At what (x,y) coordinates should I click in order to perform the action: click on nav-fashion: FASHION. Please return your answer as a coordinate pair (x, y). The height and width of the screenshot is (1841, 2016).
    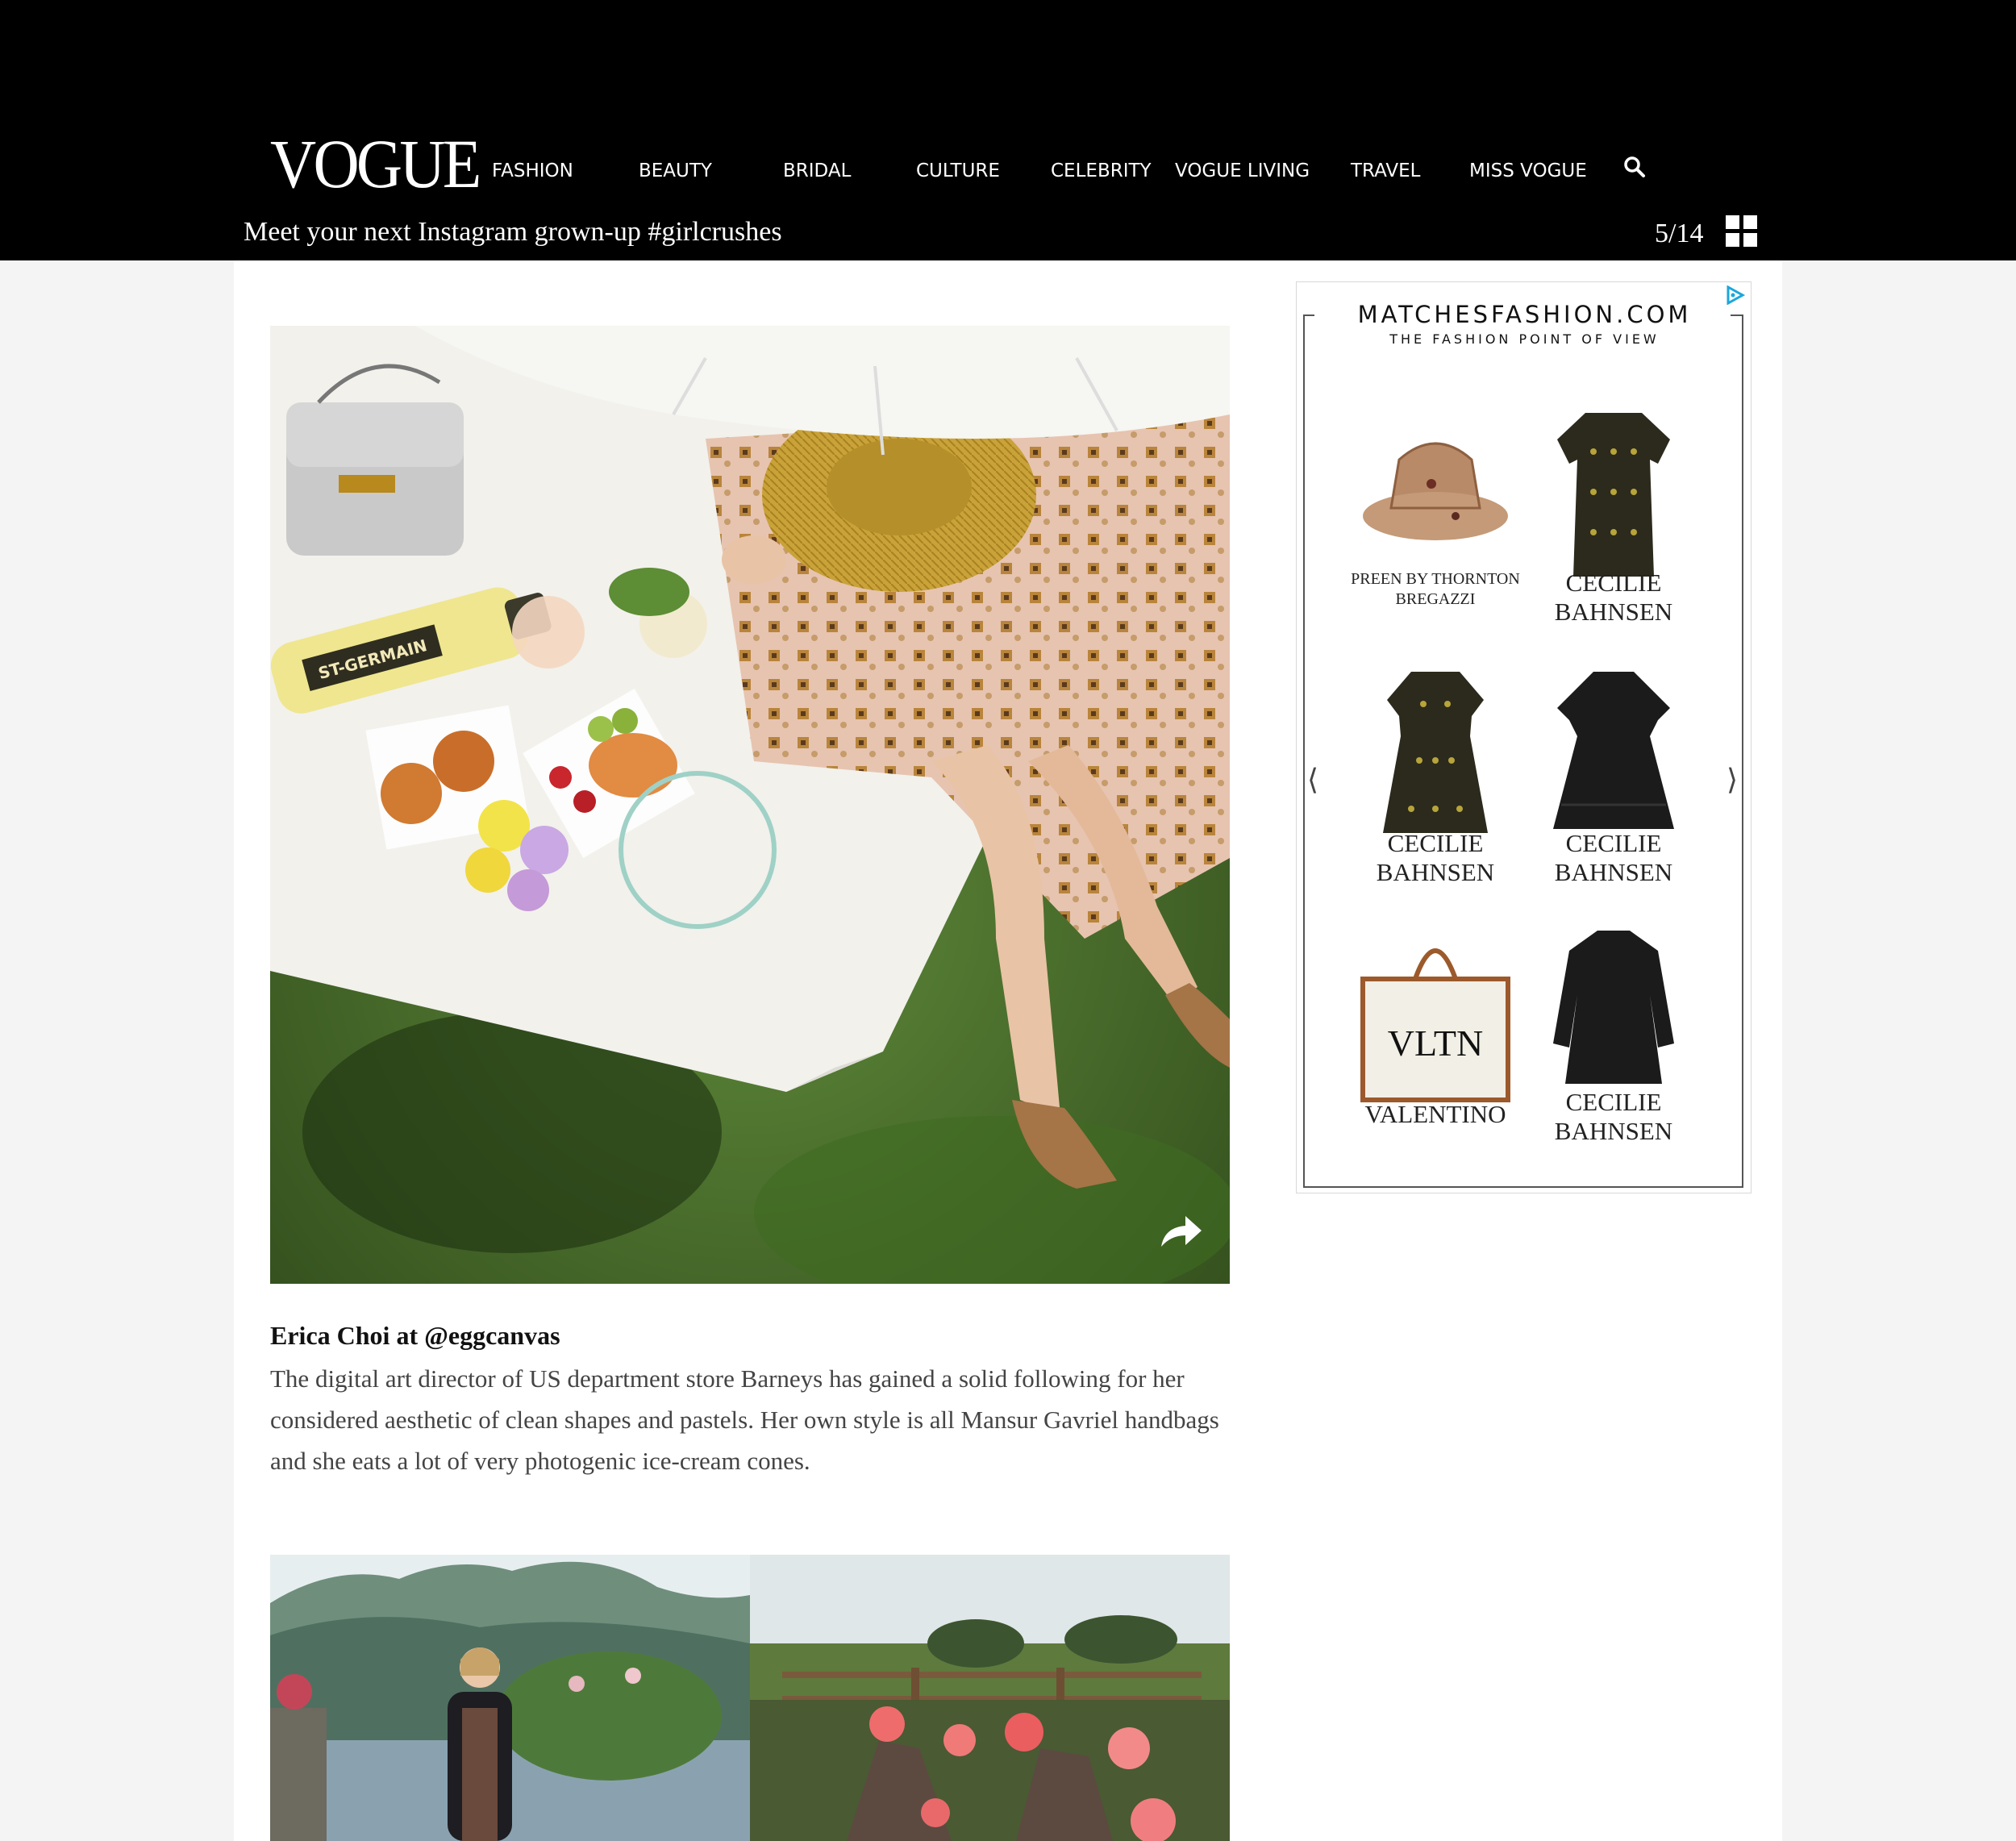
    Looking at the image, I should click on (532, 171).